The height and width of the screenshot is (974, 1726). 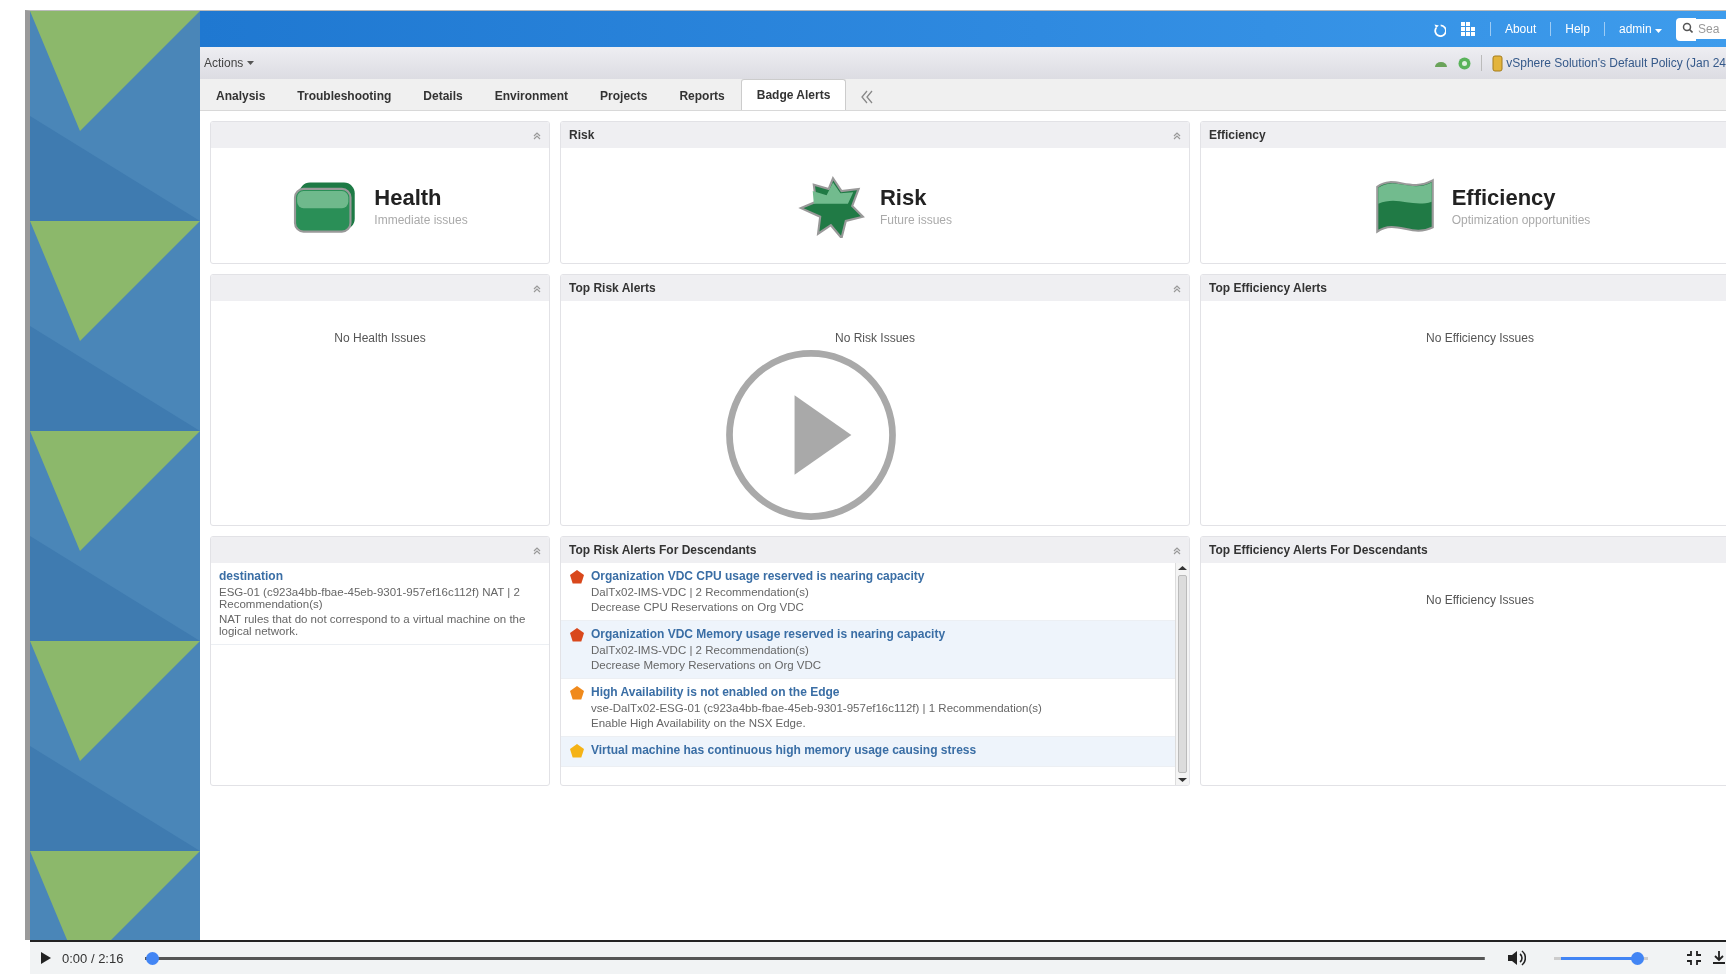 I want to click on badge-subtitle: Immediate issues, so click(x=421, y=219).